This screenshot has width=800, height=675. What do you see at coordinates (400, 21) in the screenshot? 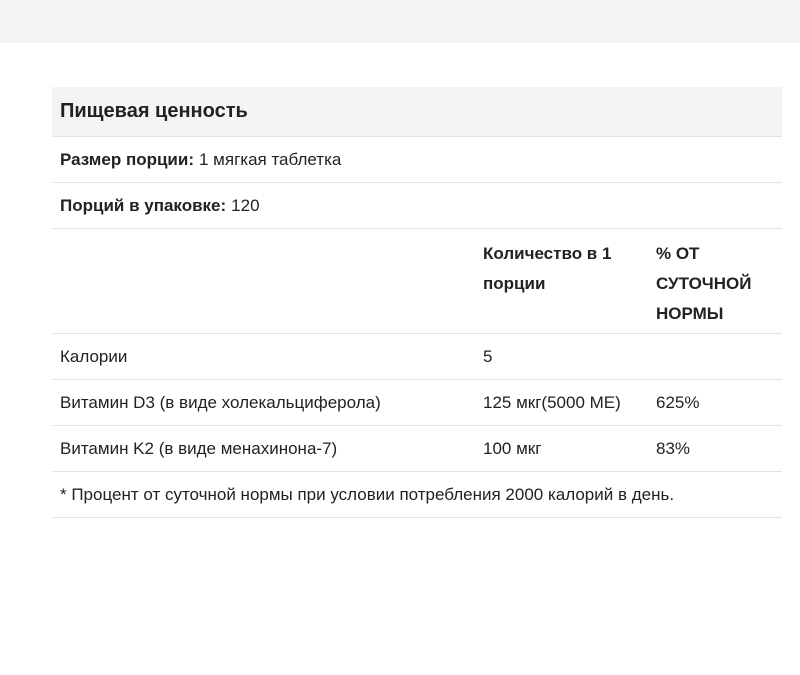
I see `top-band` at bounding box center [400, 21].